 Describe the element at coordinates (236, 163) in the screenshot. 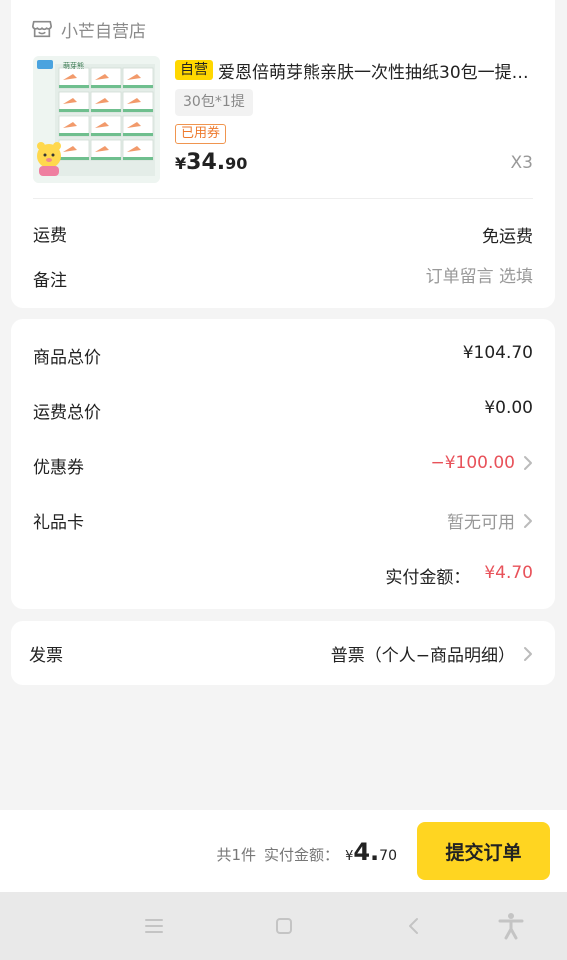

I see `price-decimal: 90` at that location.